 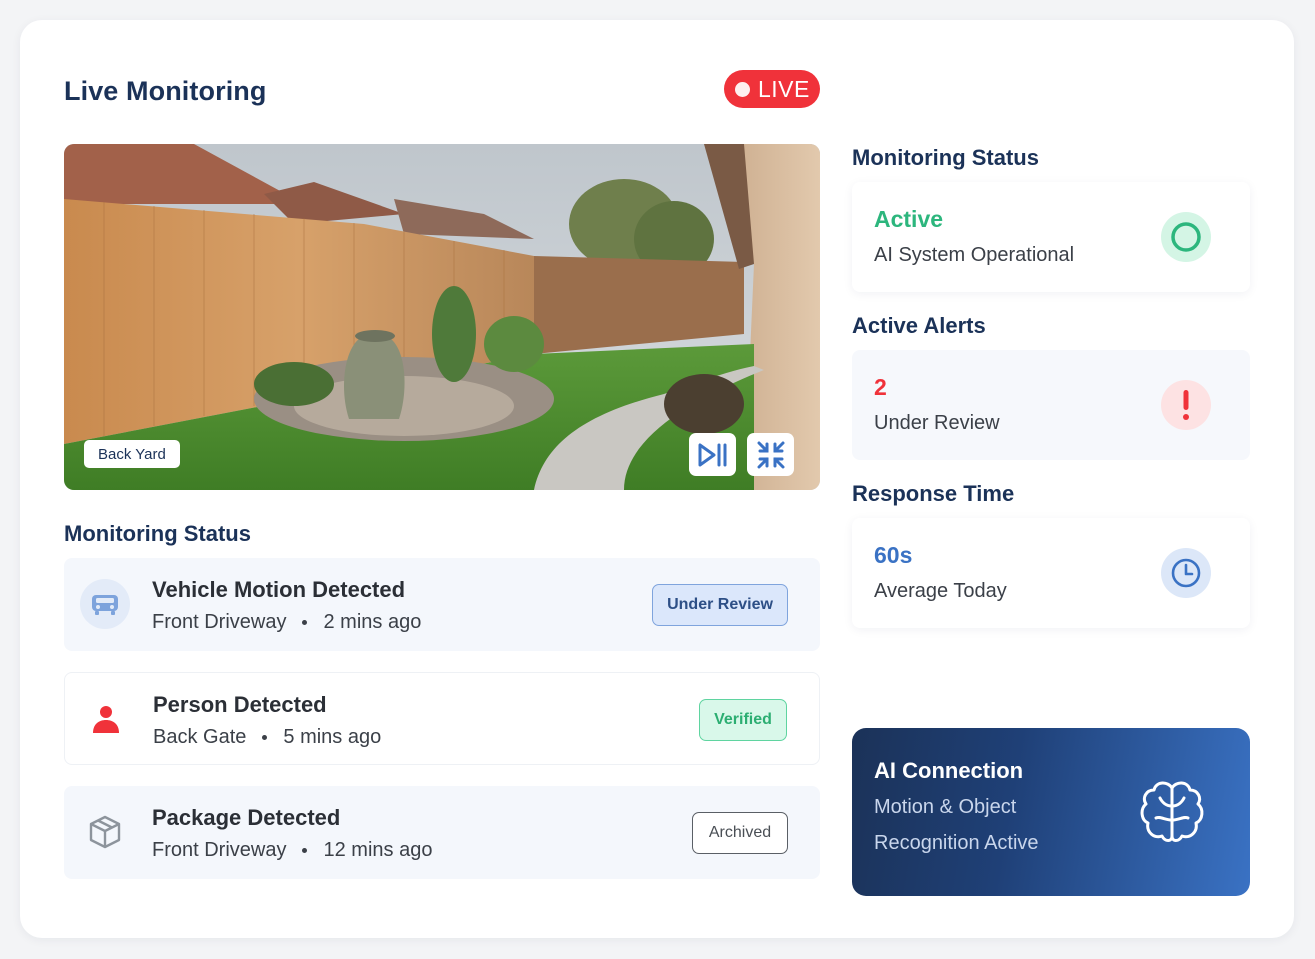 I want to click on car-icon, so click(x=105, y=604).